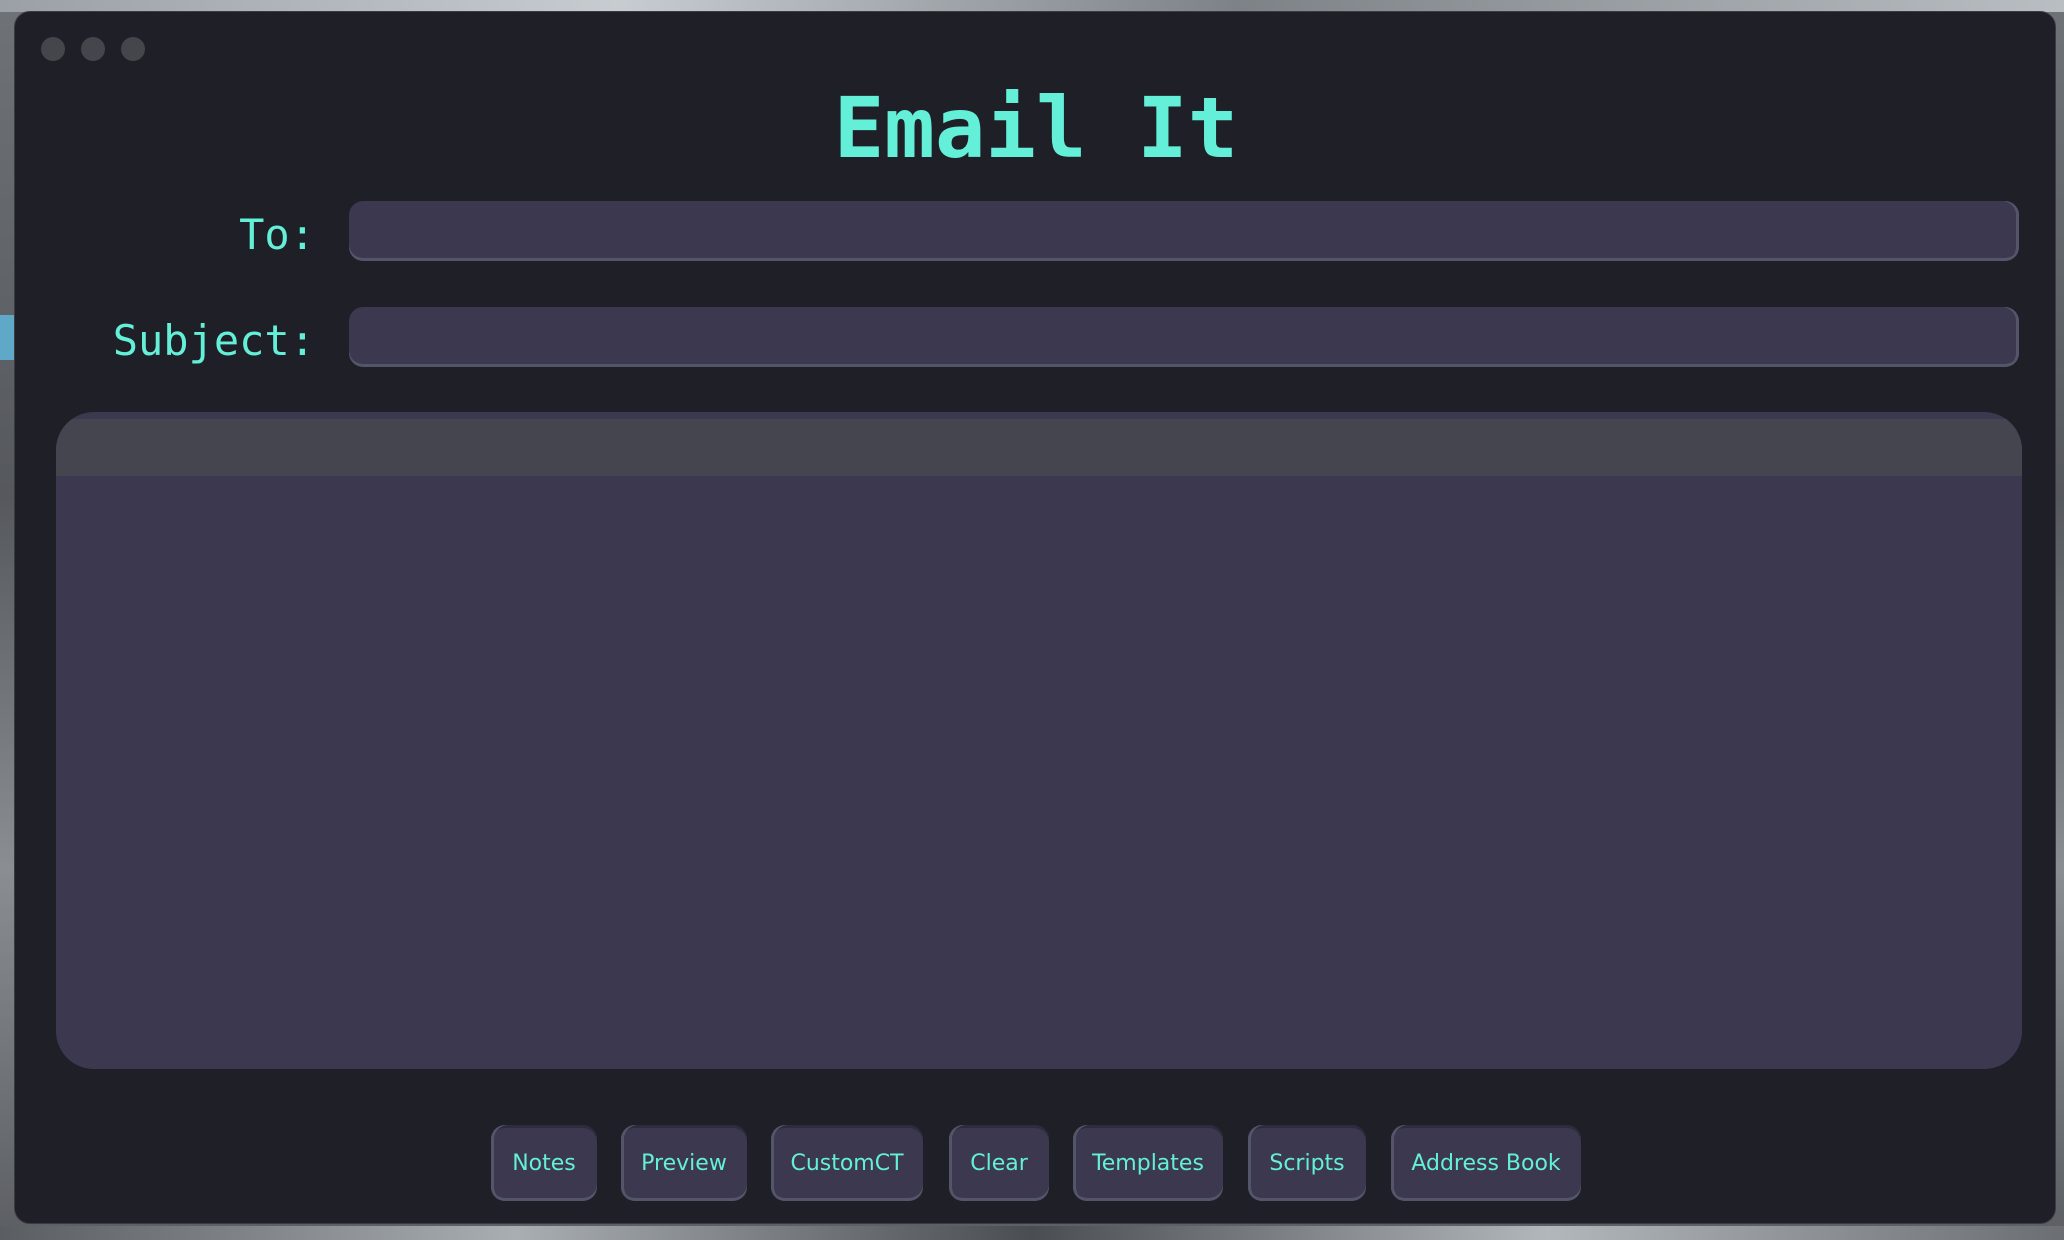 This screenshot has height=1240, width=2064. Describe the element at coordinates (93, 49) in the screenshot. I see `minimize-window-button` at that location.